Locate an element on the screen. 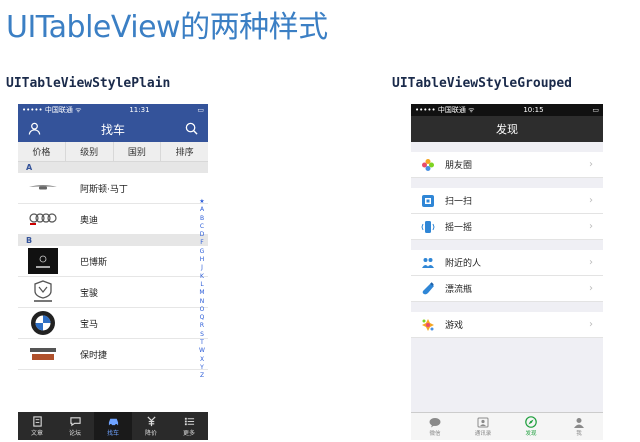  table-row: 阿斯顿·马丁 is located at coordinates (113, 188).